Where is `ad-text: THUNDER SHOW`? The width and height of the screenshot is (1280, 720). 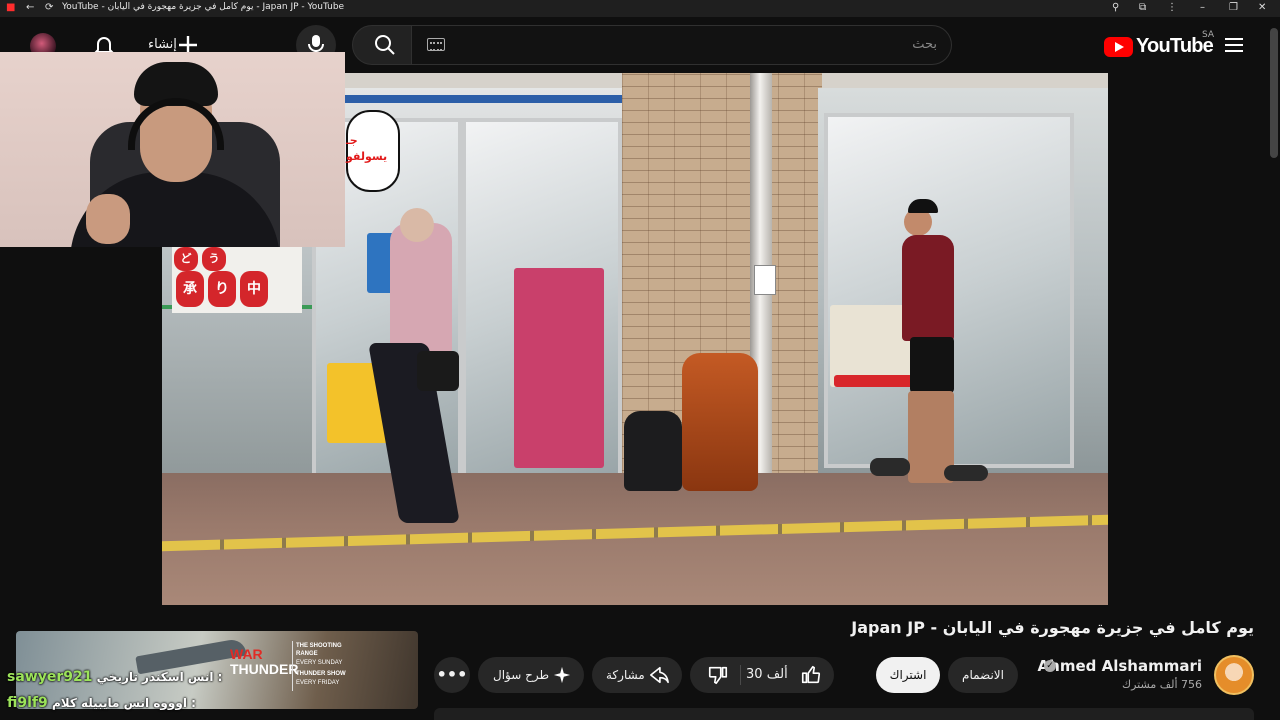 ad-text: THUNDER SHOW is located at coordinates (321, 674).